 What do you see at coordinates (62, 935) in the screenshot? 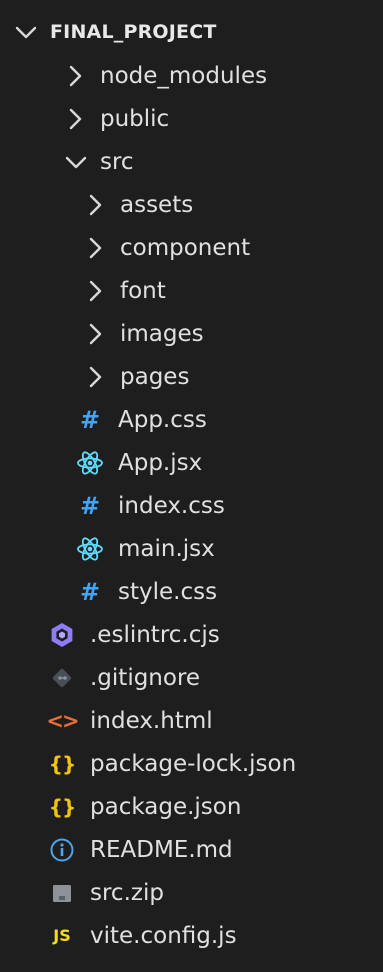
I see `js-icon: JS` at bounding box center [62, 935].